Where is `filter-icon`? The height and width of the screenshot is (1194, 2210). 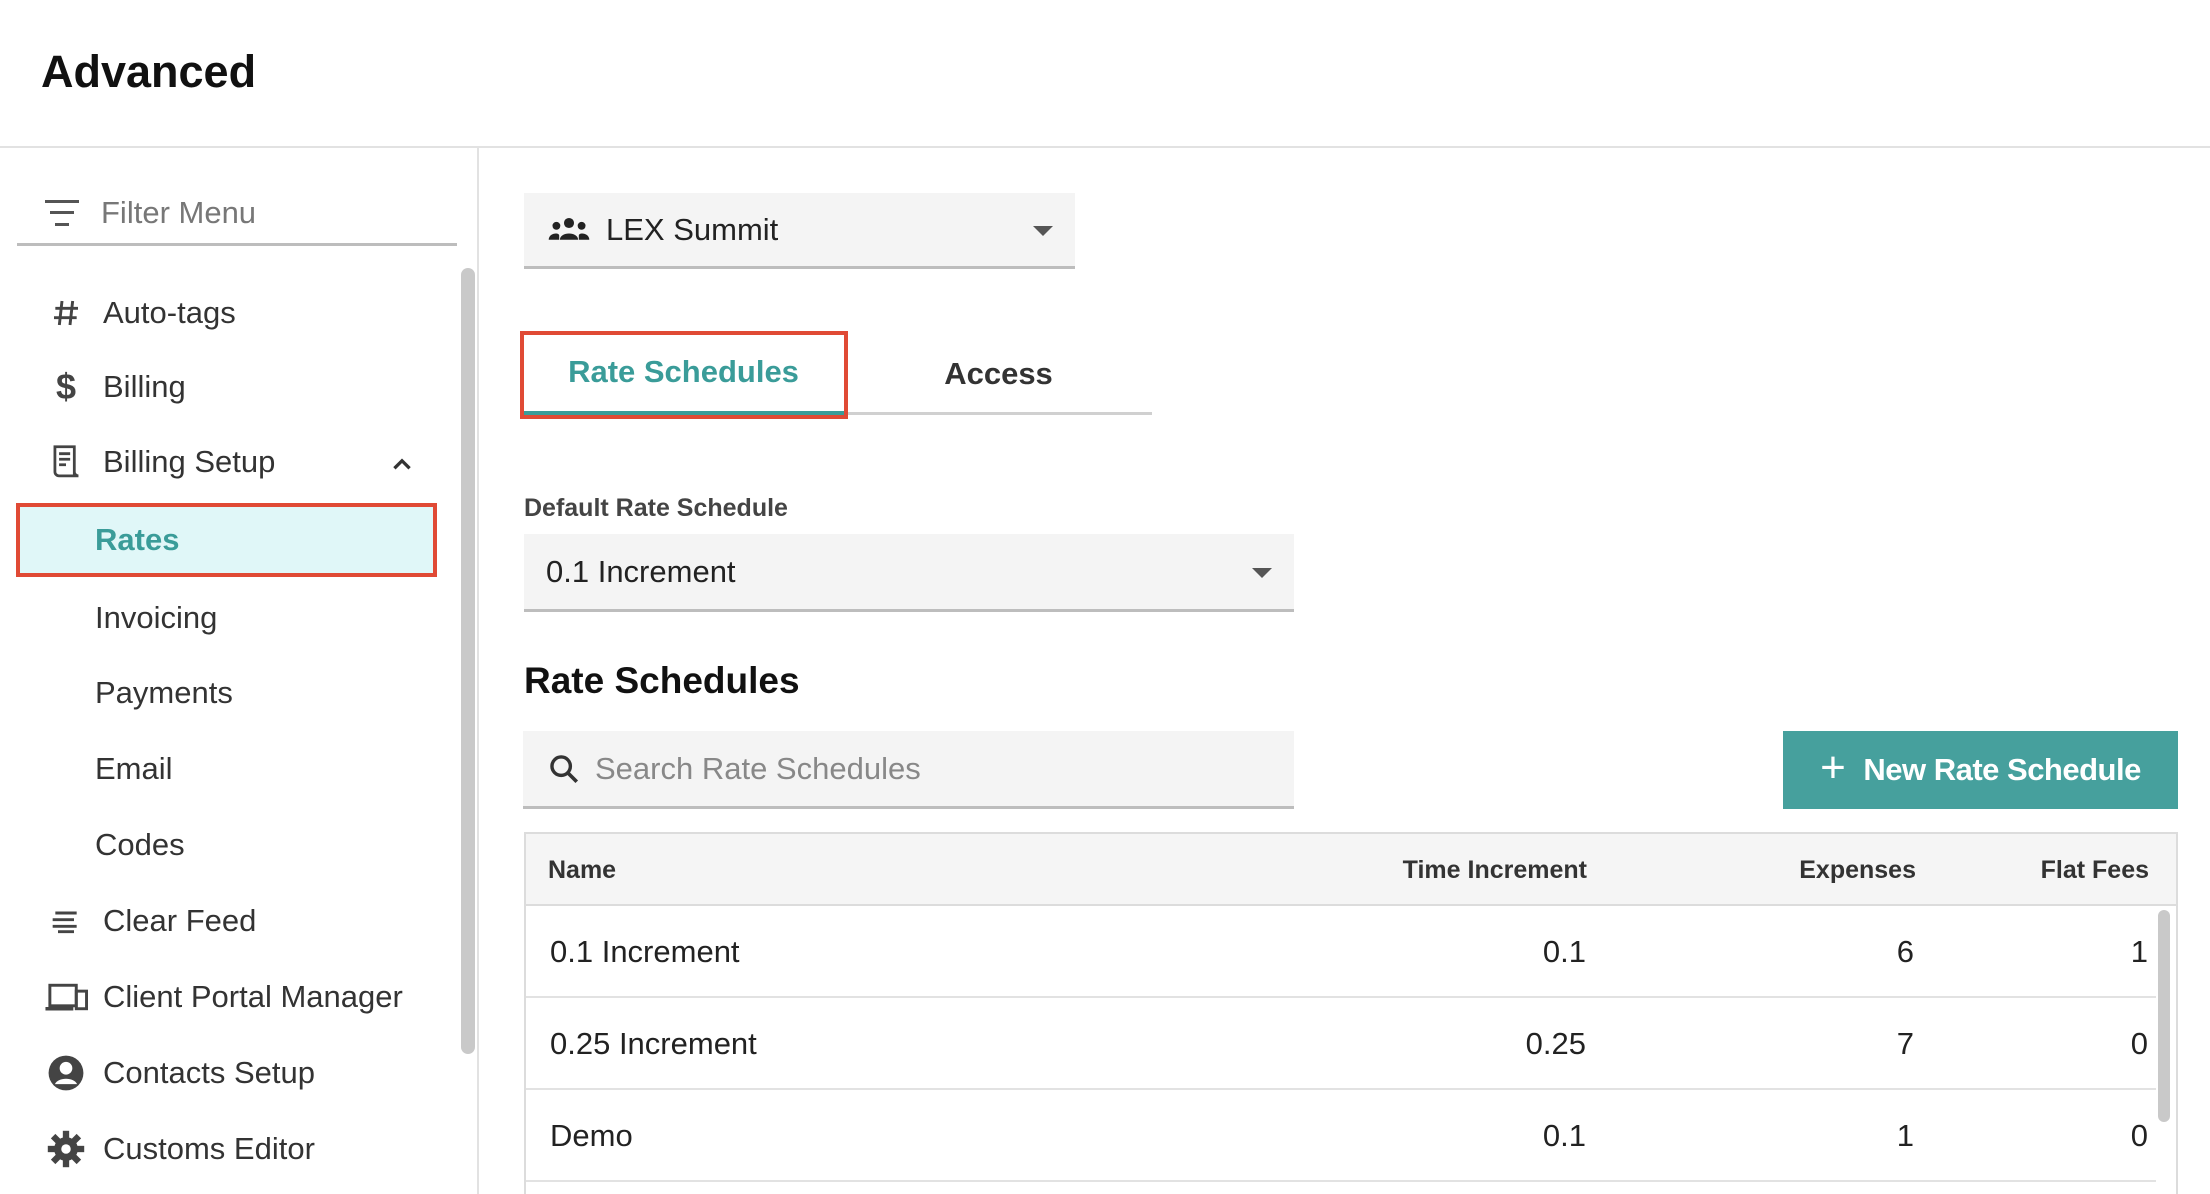 filter-icon is located at coordinates (62, 212).